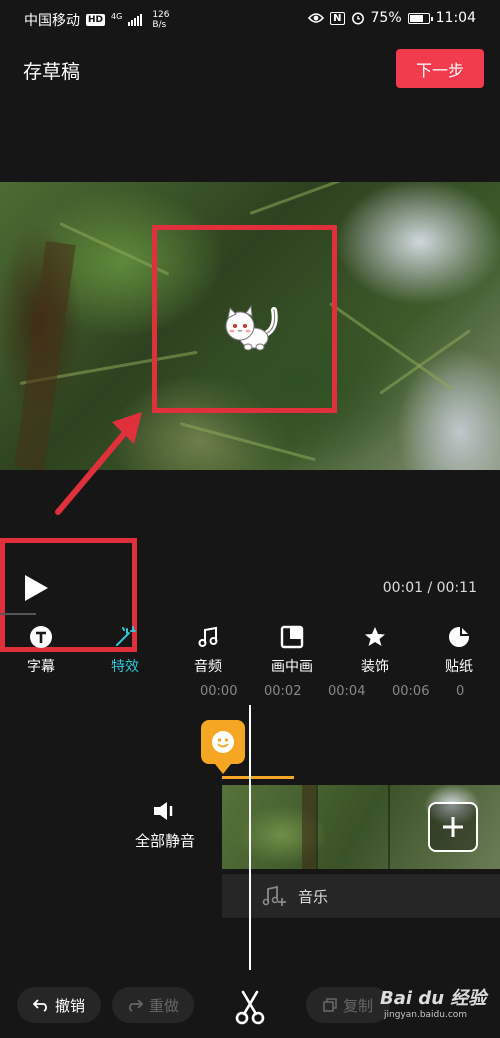 Image resolution: width=500 pixels, height=1038 pixels. What do you see at coordinates (69, 1005) in the screenshot?
I see `undo-label: 撤销` at bounding box center [69, 1005].